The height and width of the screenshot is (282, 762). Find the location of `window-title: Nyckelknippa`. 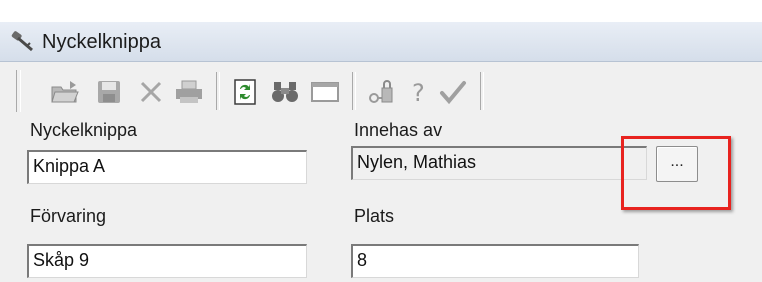

window-title: Nyckelknippa is located at coordinates (101, 42).